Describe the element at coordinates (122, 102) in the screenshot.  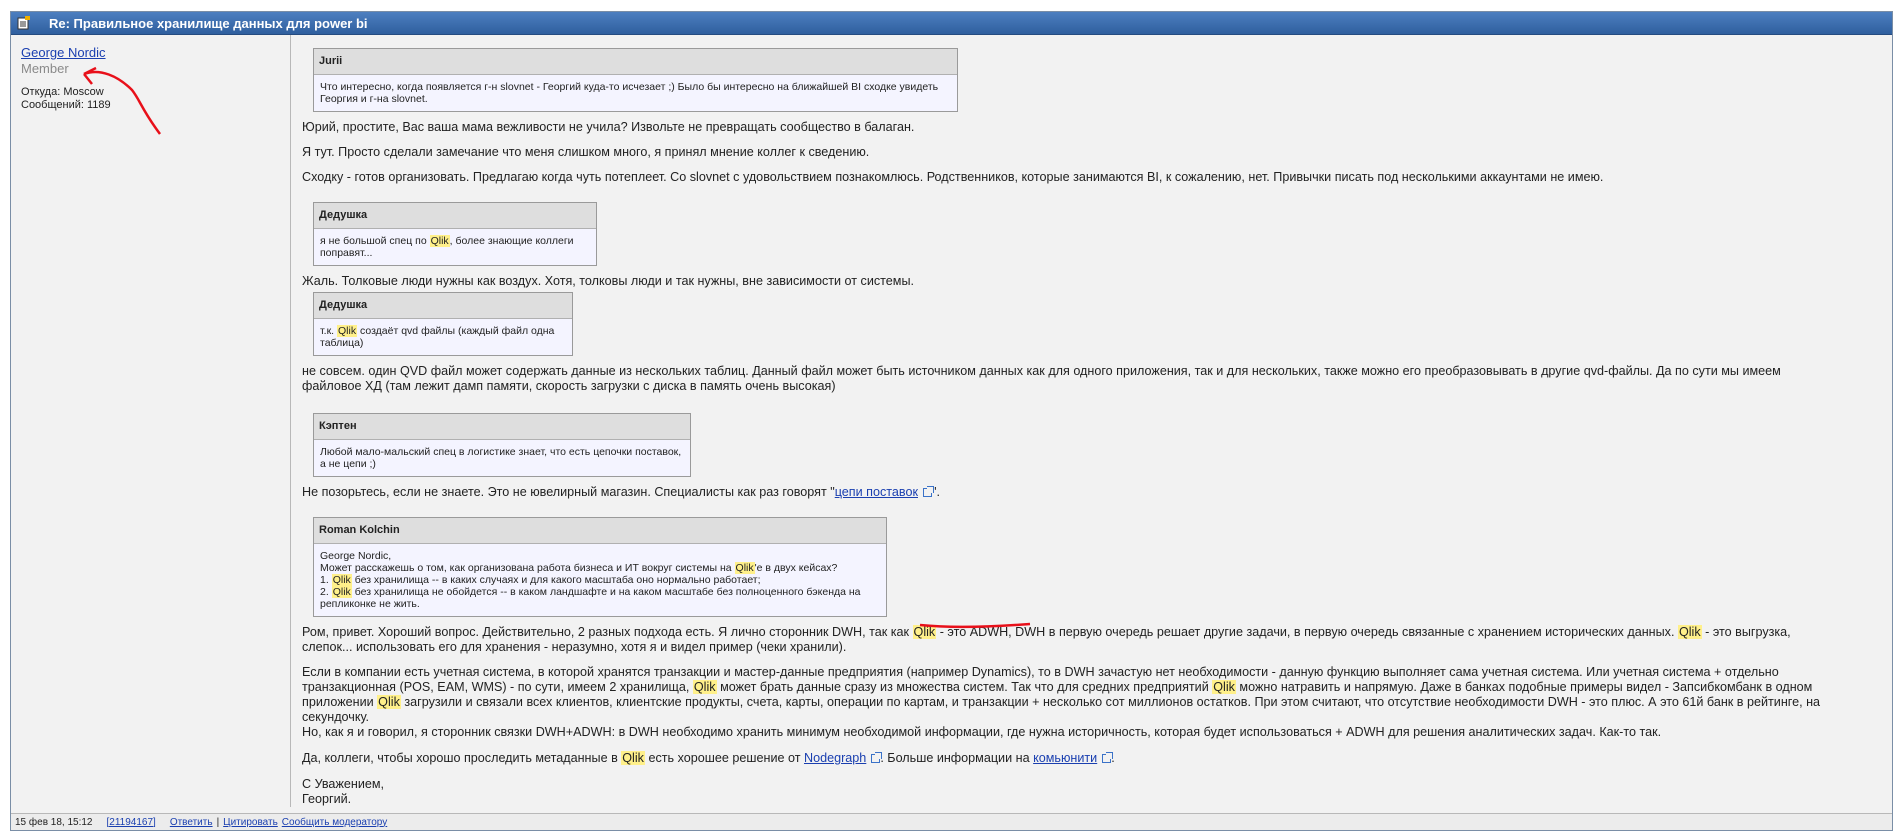
I see `red-arrow-annotation` at that location.